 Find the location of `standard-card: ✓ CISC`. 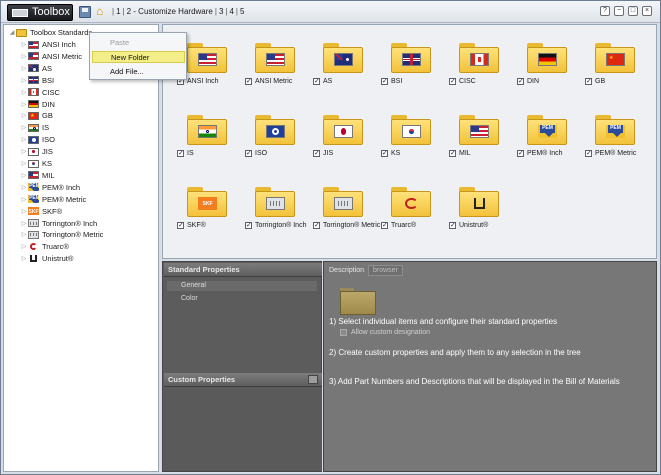

standard-card: ✓ CISC is located at coordinates (479, 73).